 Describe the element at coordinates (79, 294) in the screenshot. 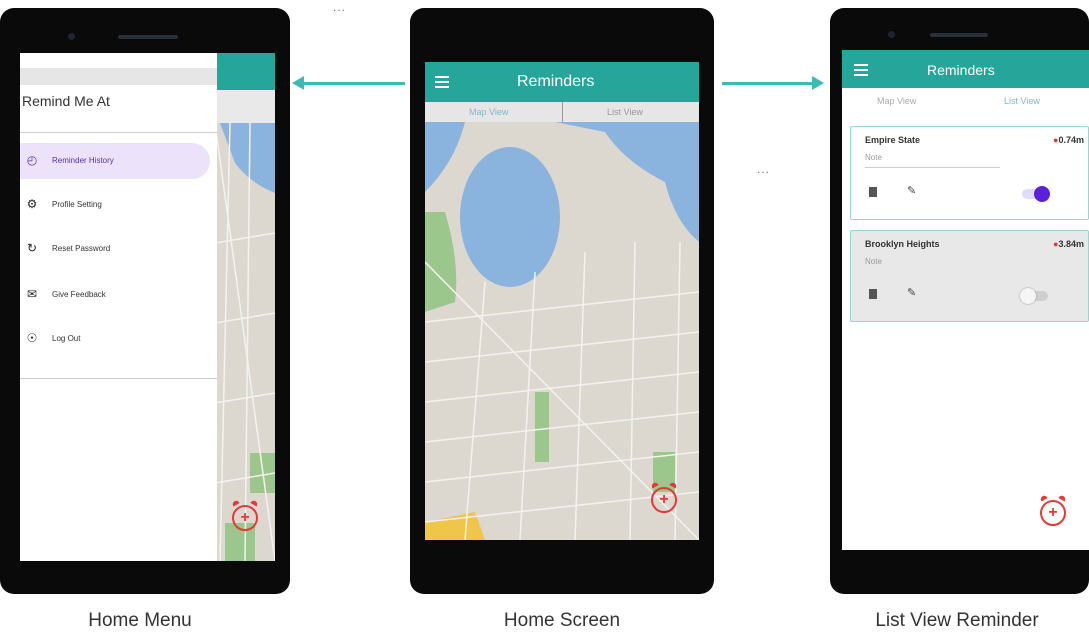

I see `drawer-item-label: Give Feedback` at that location.